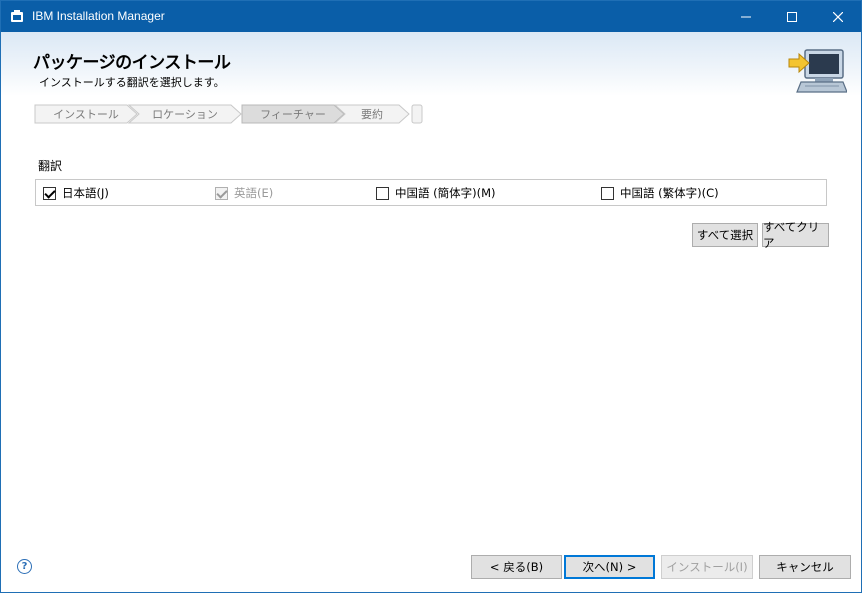 Image resolution: width=862 pixels, height=593 pixels. I want to click on language-japanese: 日本語(J), so click(76, 193).